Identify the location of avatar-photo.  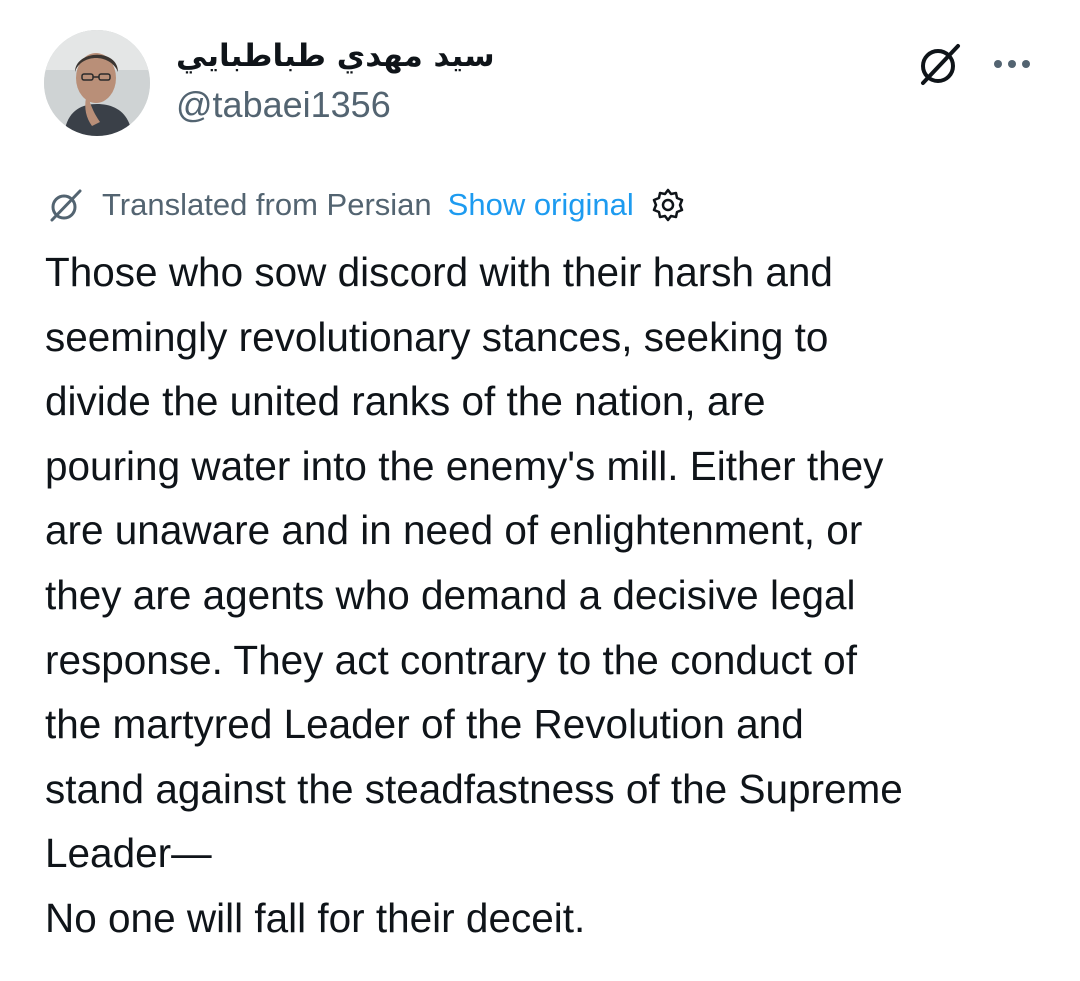
(97, 83).